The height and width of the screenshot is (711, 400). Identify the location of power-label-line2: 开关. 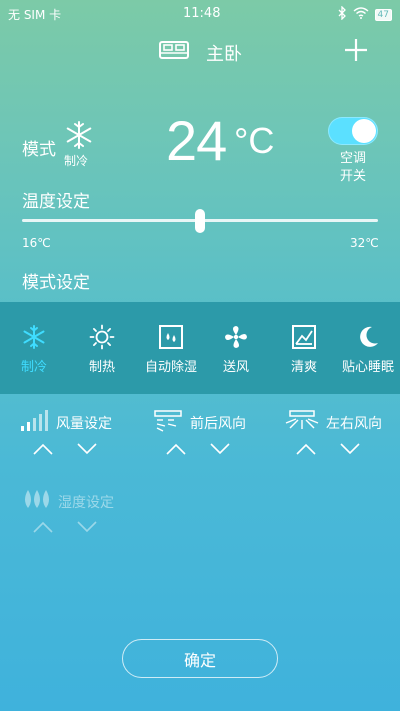
(352, 176).